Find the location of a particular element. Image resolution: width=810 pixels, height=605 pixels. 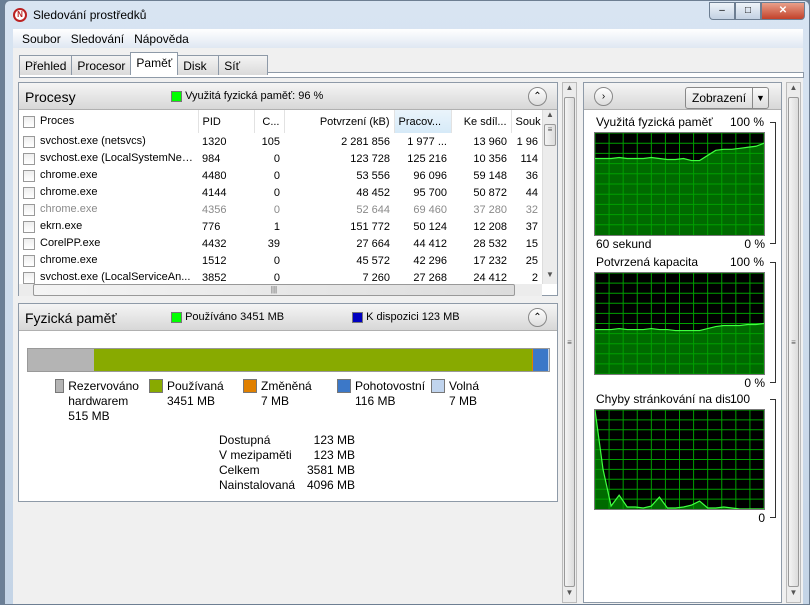

cell: 4480 is located at coordinates (214, 175).